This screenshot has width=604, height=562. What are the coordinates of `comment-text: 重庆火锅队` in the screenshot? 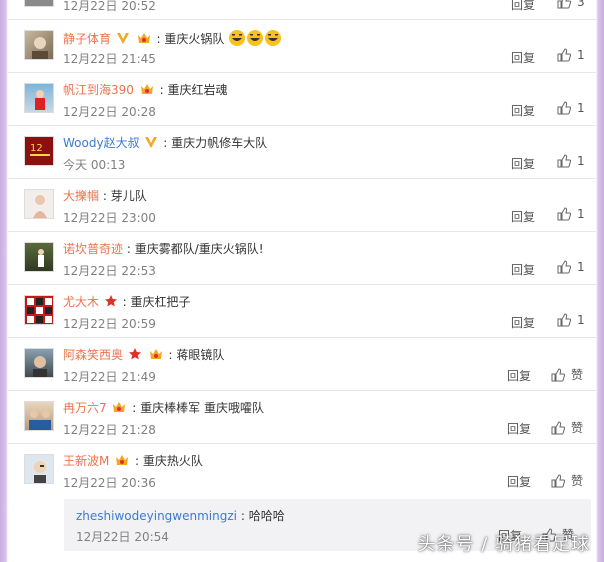 It's located at (194, 39).